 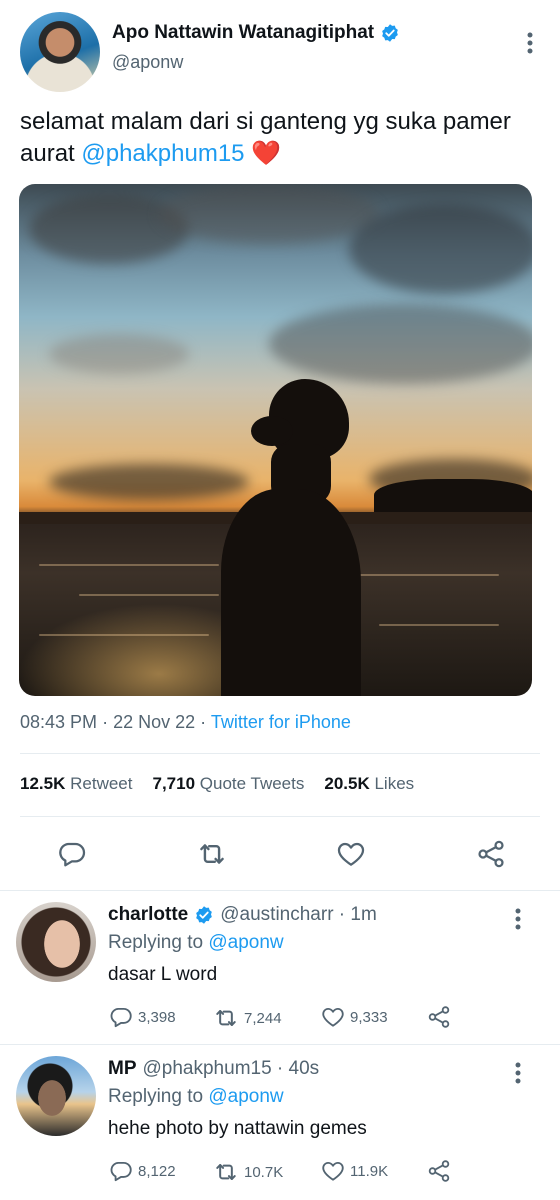 I want to click on retweet-button: 7,244, so click(x=247, y=1018).